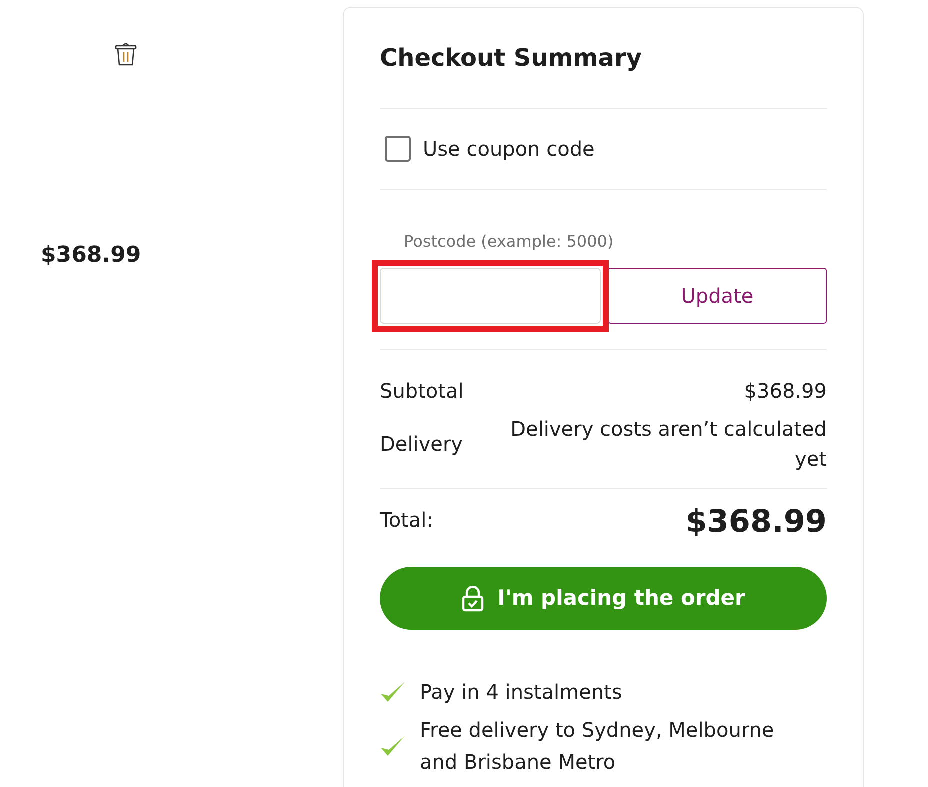  Describe the element at coordinates (603, 149) in the screenshot. I see `coupon-checkbox-row: Use coupon code` at that location.